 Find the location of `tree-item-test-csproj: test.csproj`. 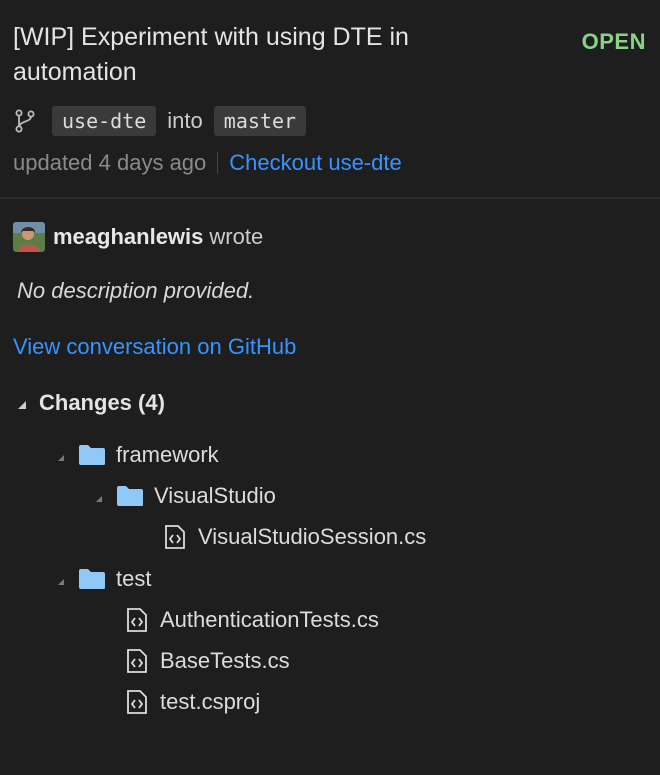

tree-item-test-csproj: test.csproj is located at coordinates (193, 702).